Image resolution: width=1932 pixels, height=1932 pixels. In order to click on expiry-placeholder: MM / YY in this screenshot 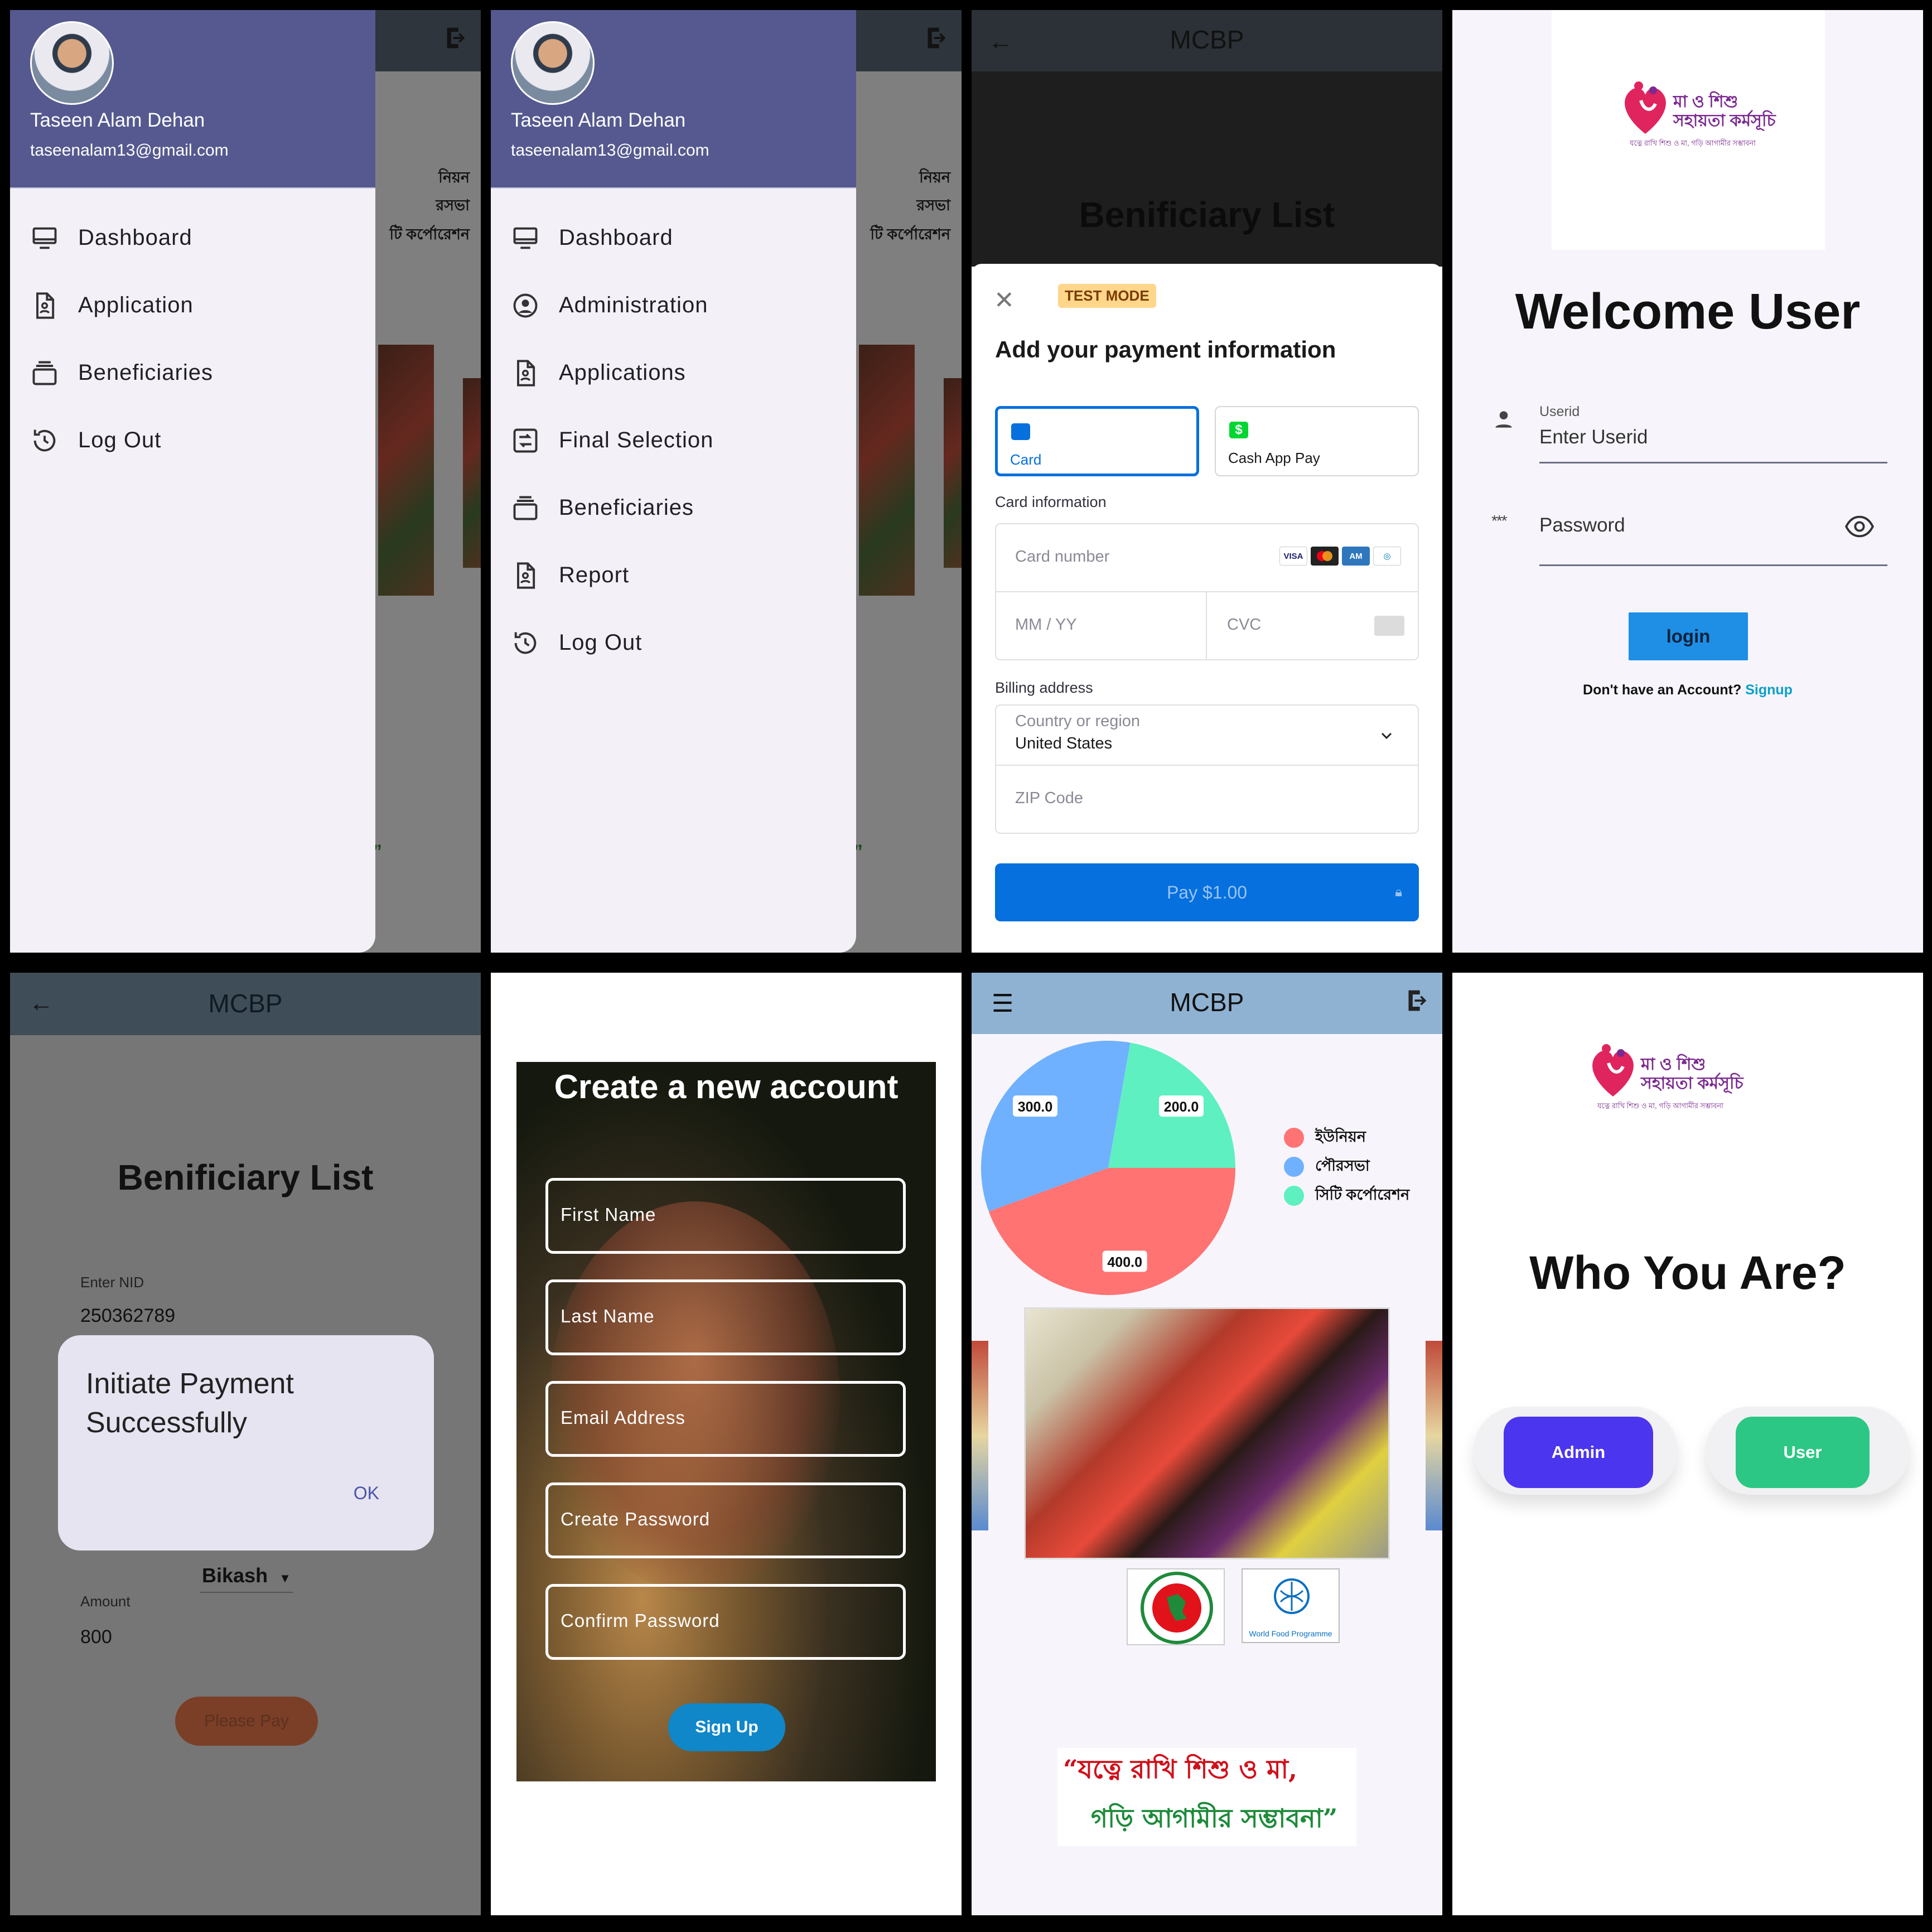, I will do `click(1046, 625)`.